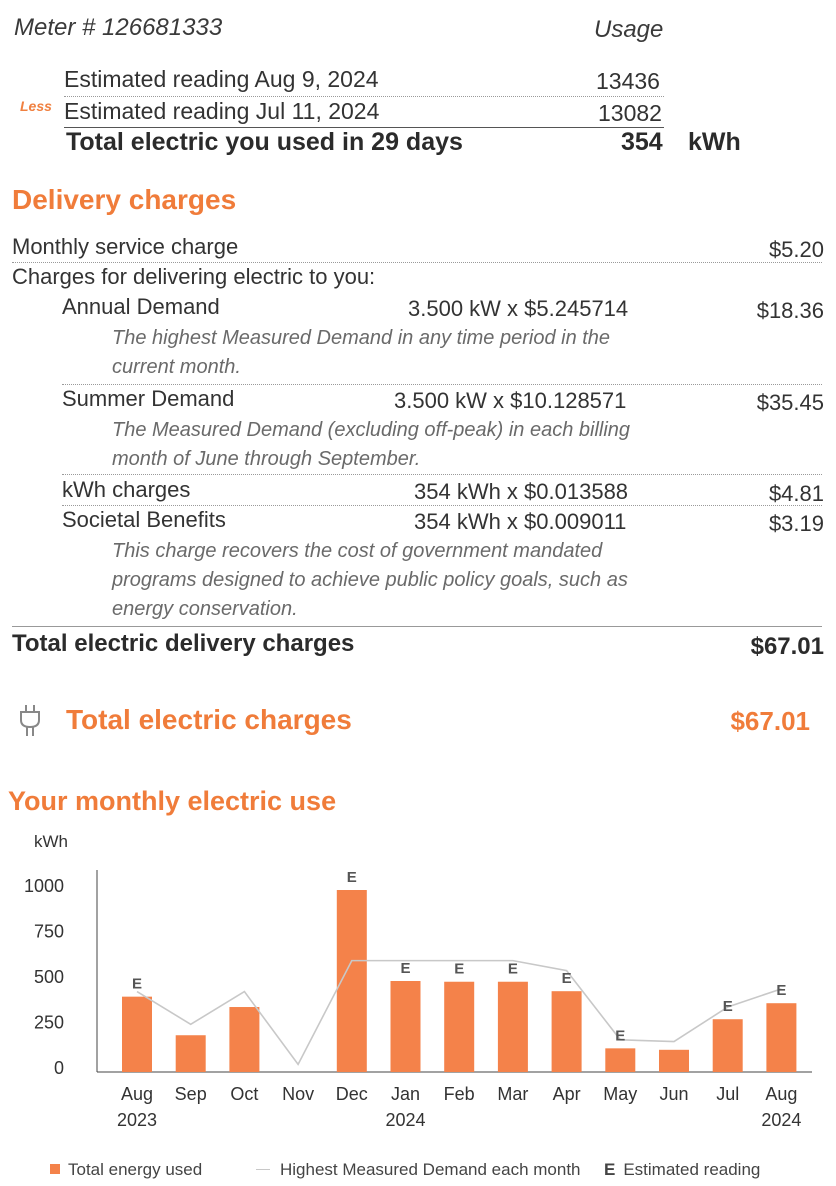  What do you see at coordinates (727, 1094) in the screenshot?
I see `x-tick-label: Jul` at bounding box center [727, 1094].